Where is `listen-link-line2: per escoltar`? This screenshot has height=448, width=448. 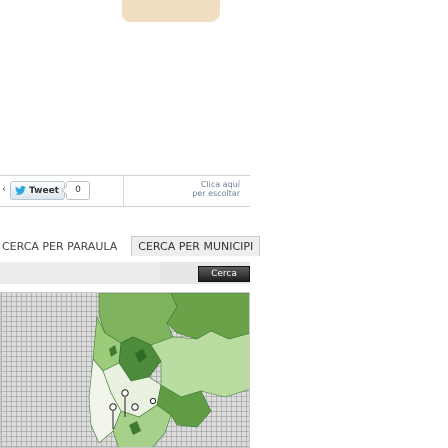 listen-link-line2: per escoltar is located at coordinates (216, 193).